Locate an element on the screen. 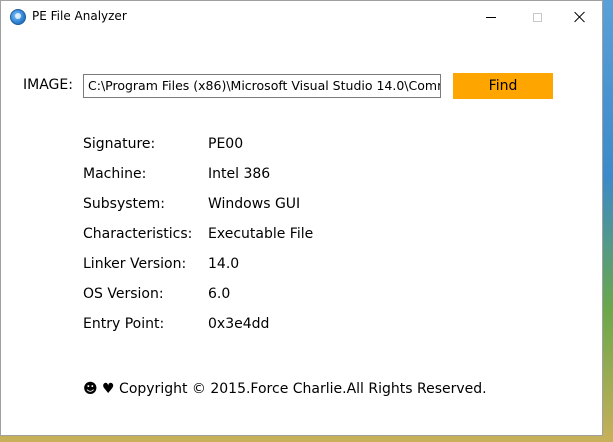  window-title: PE File Analyzer is located at coordinates (79, 16).